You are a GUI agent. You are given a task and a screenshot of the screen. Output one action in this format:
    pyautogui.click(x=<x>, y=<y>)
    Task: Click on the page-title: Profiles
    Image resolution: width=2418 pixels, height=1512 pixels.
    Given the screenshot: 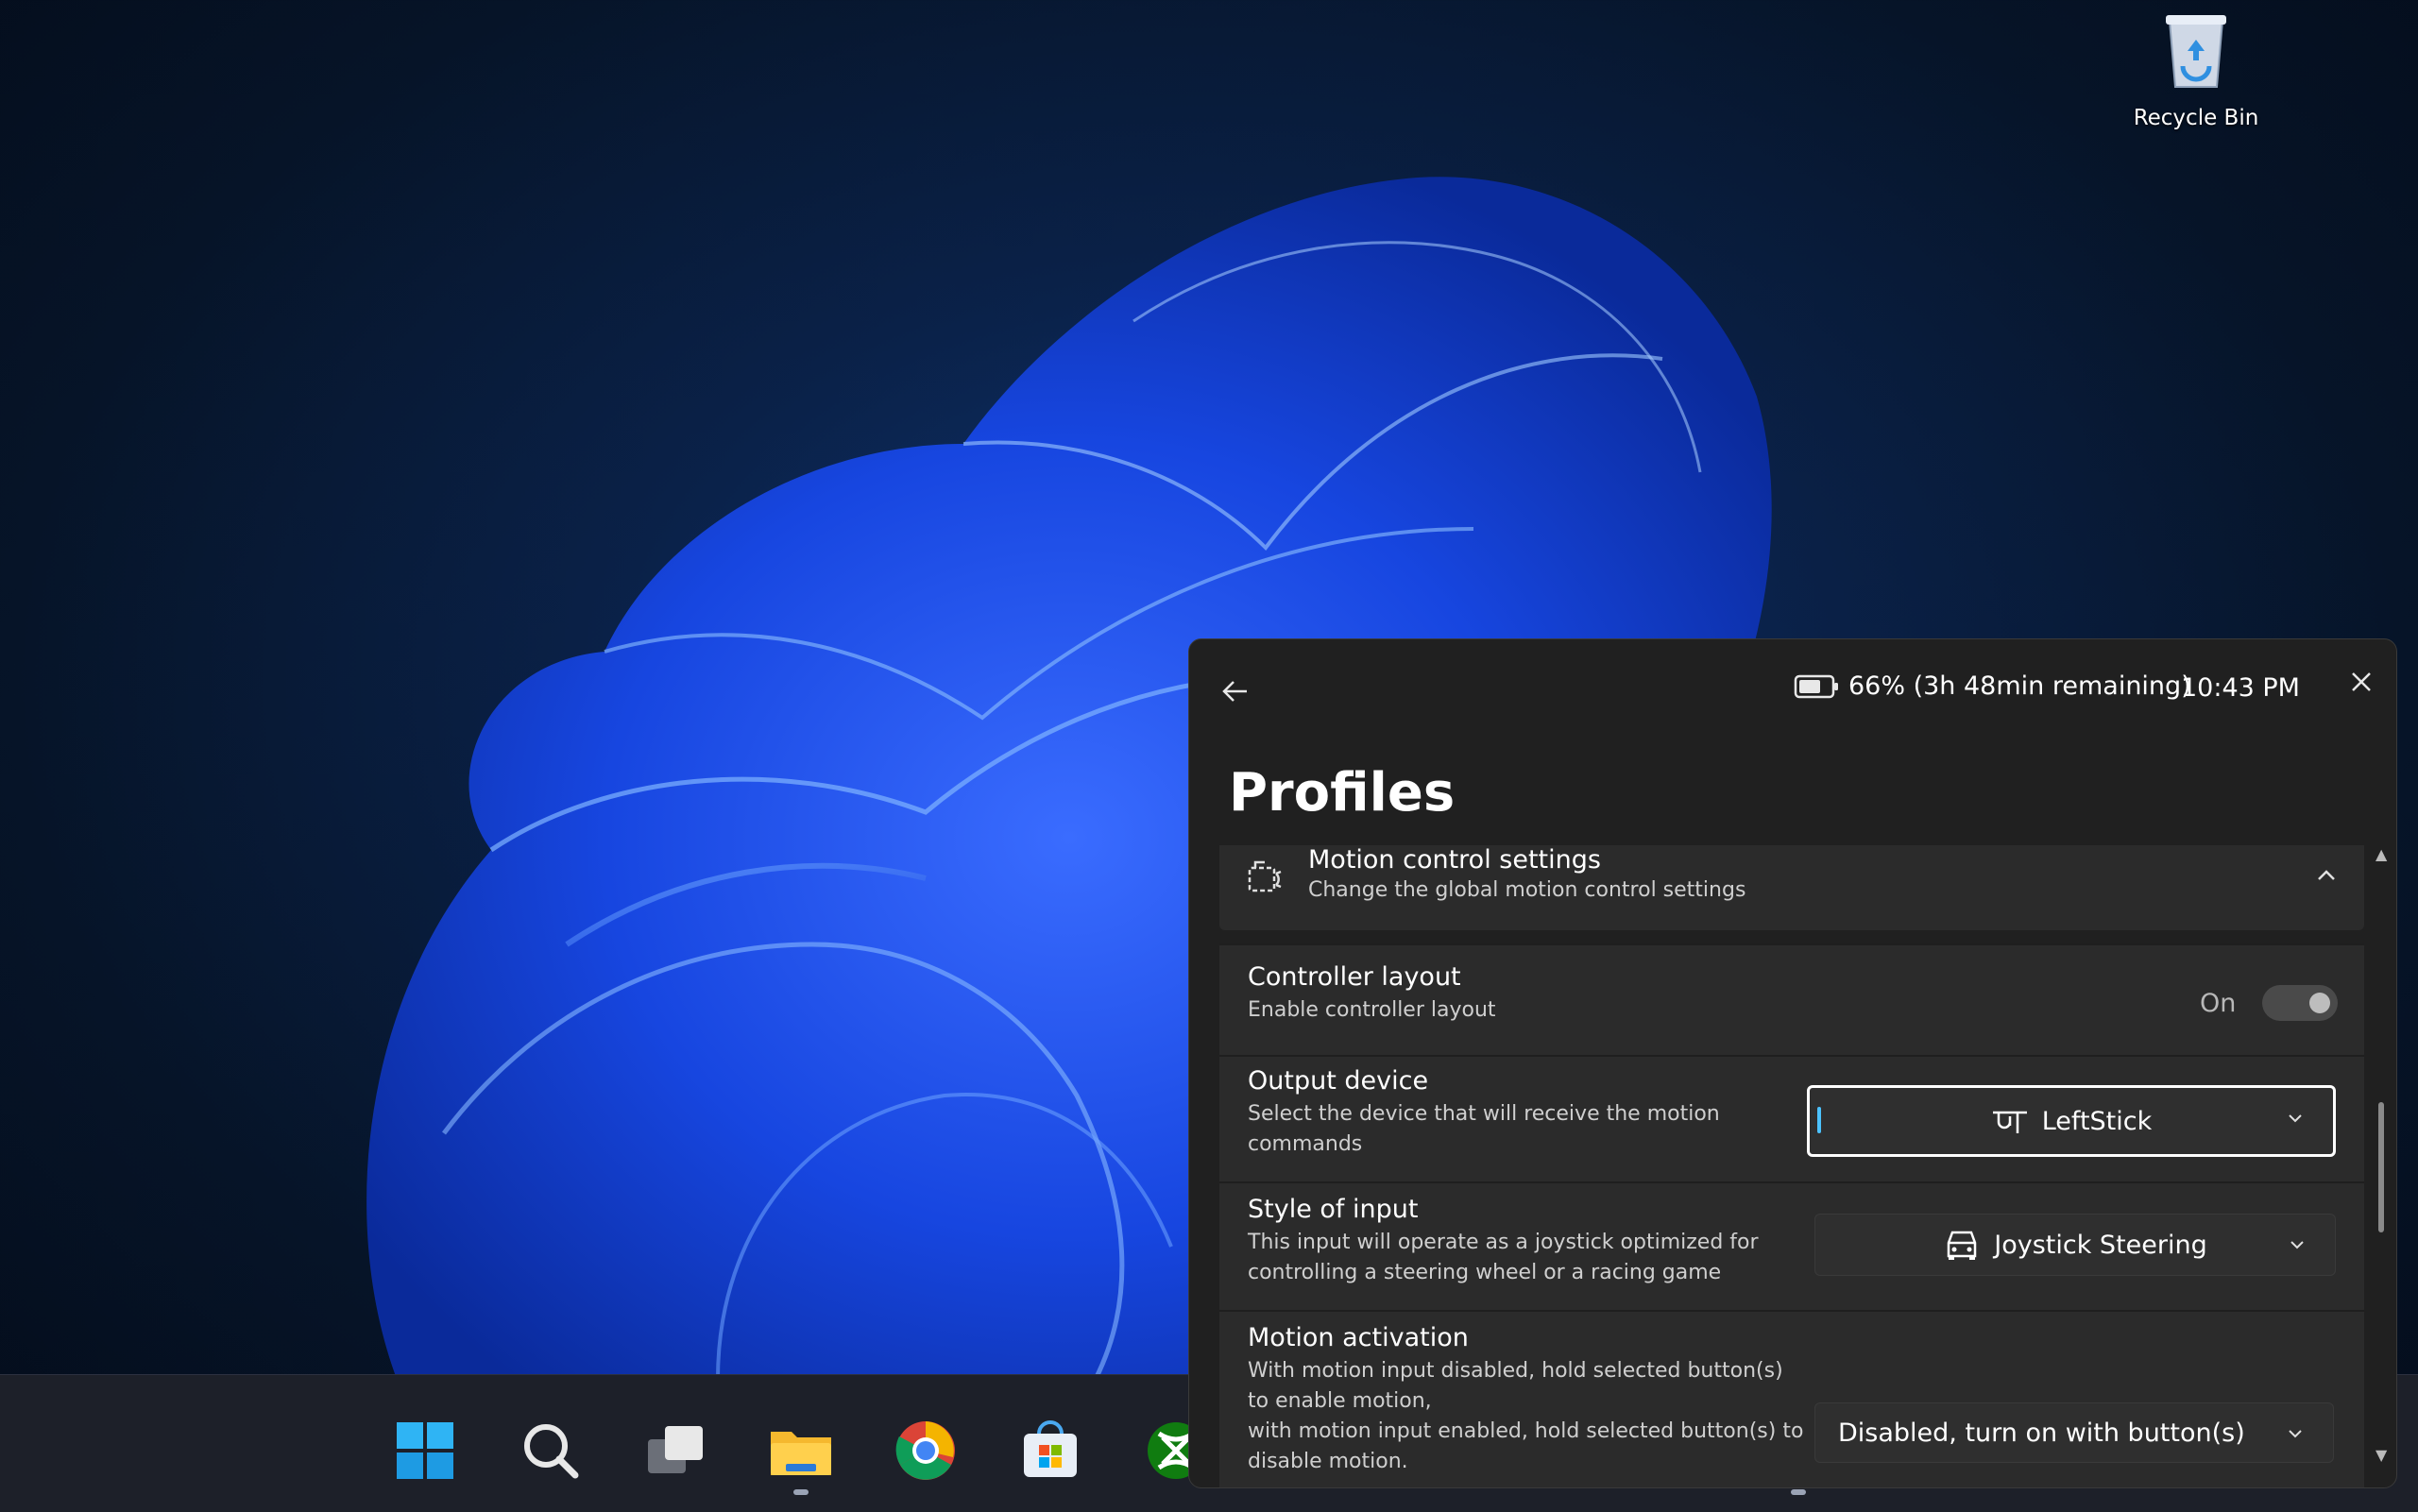 What is the action you would take?
    pyautogui.click(x=1342, y=793)
    